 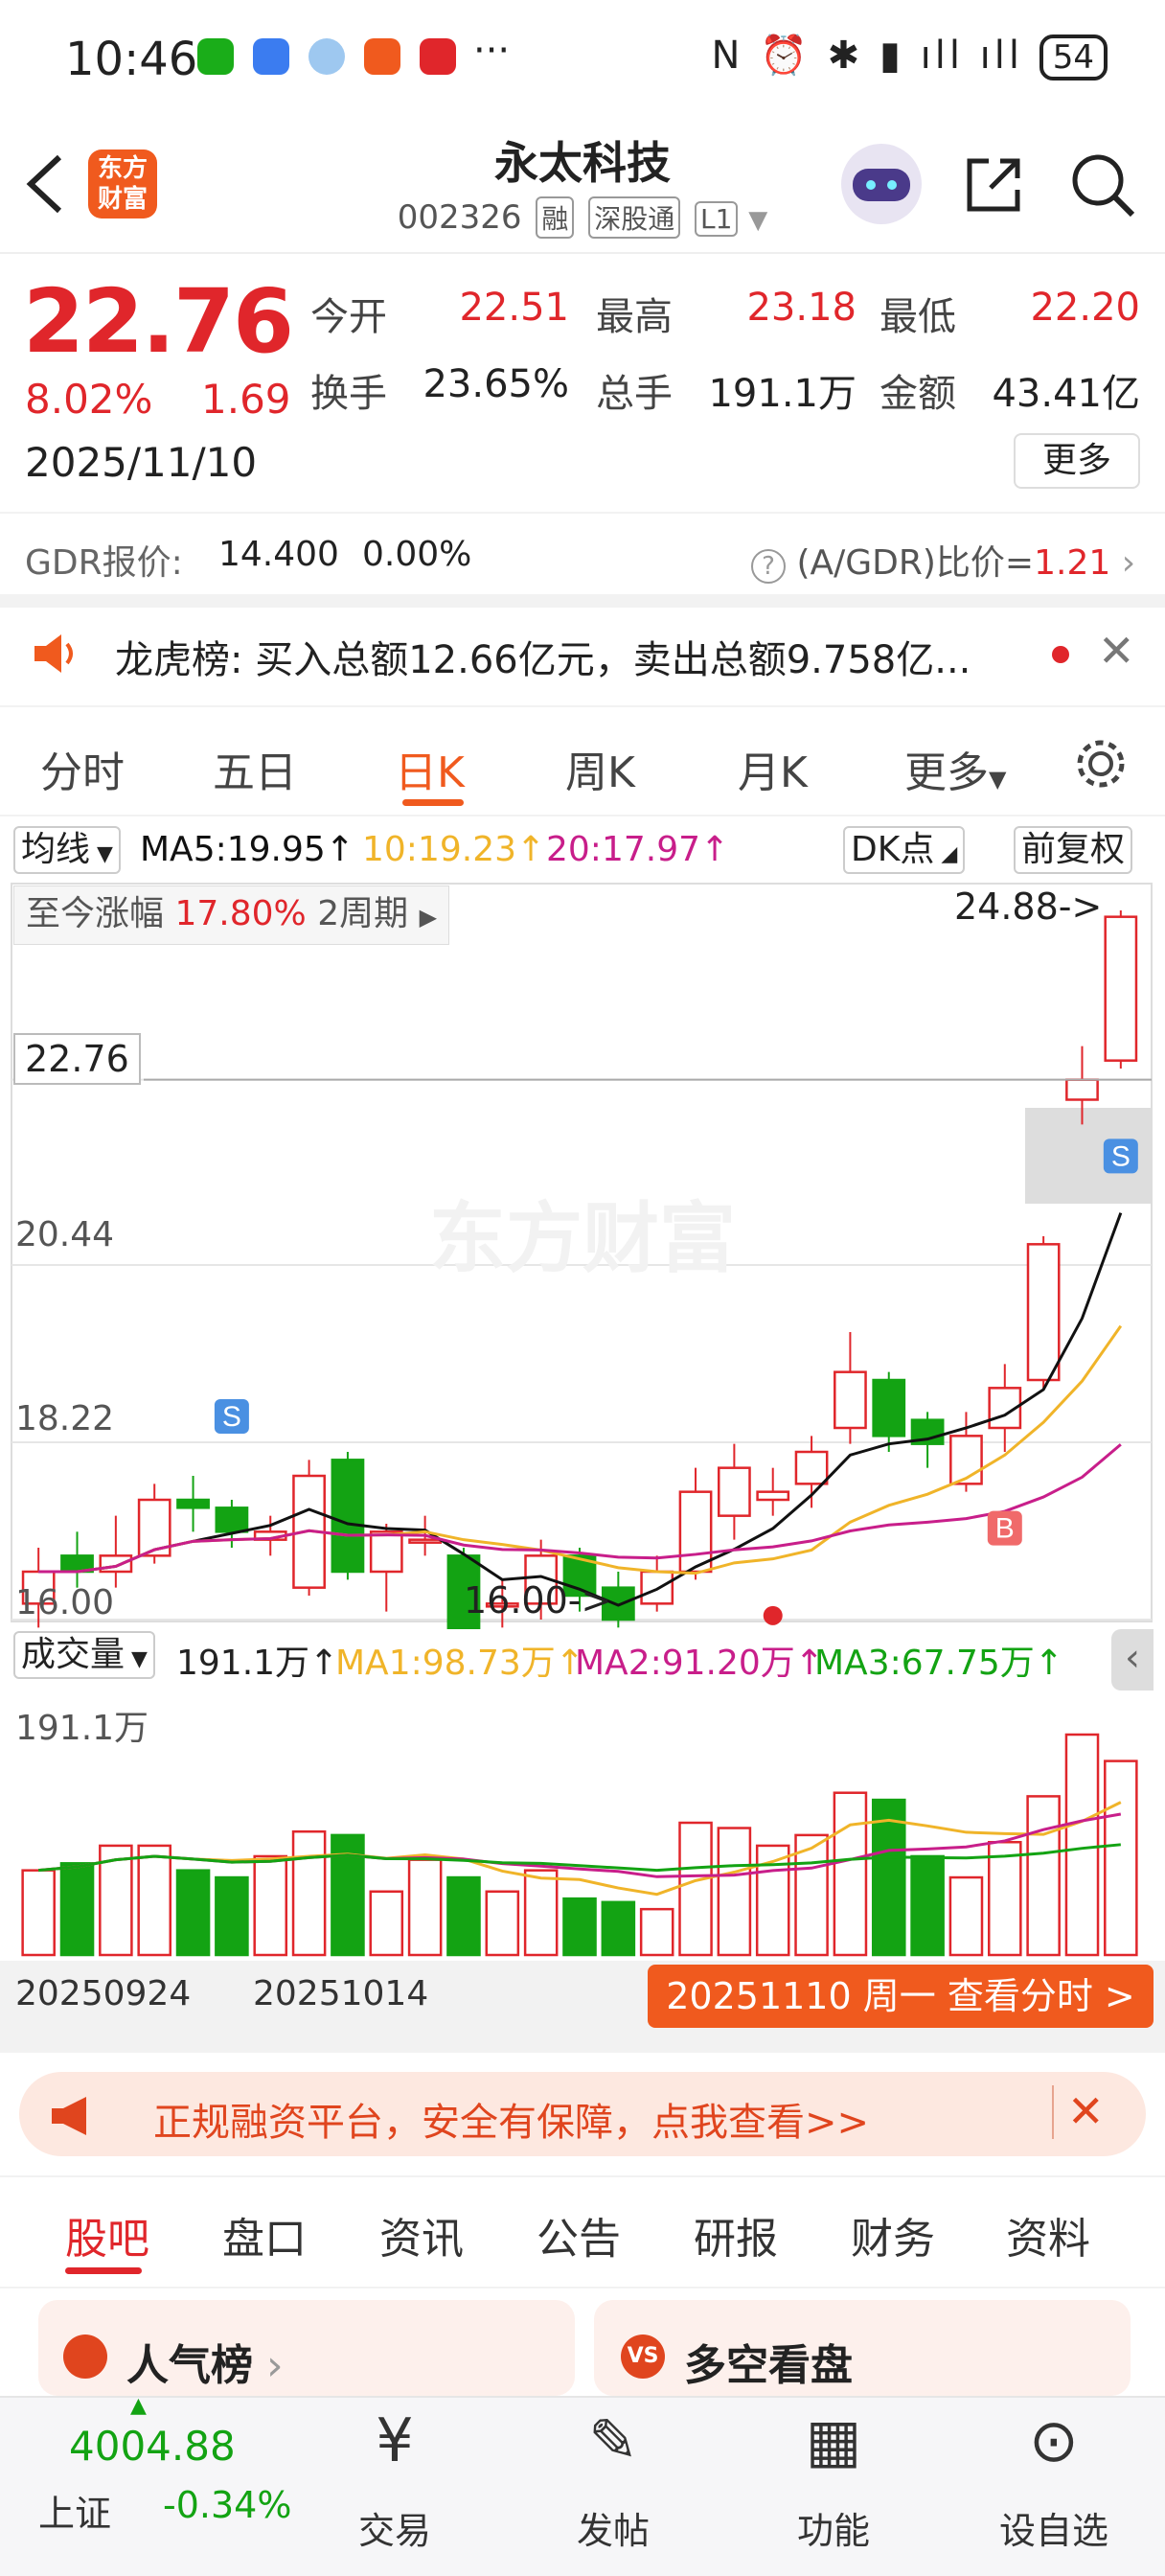 I want to click on tab-research: 研报, so click(x=736, y=2235).